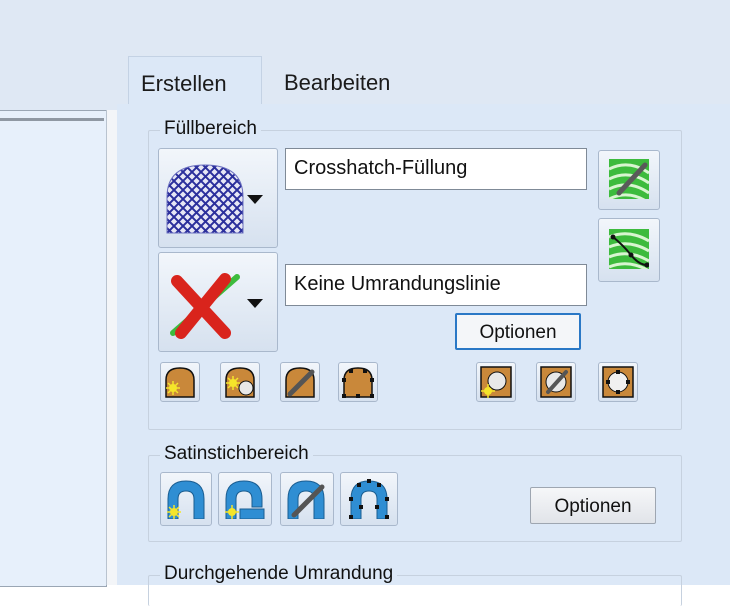  What do you see at coordinates (210, 129) in the screenshot?
I see `fill-area-label: Füllbereich` at bounding box center [210, 129].